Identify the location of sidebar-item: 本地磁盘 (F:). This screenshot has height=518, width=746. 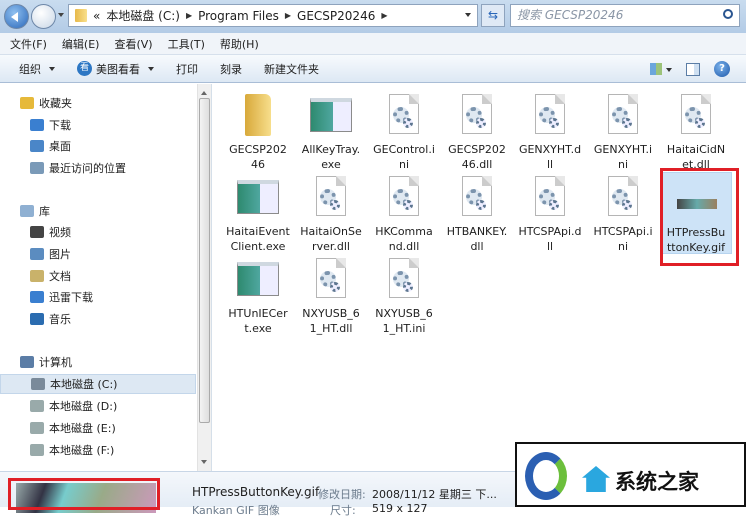
(98, 450).